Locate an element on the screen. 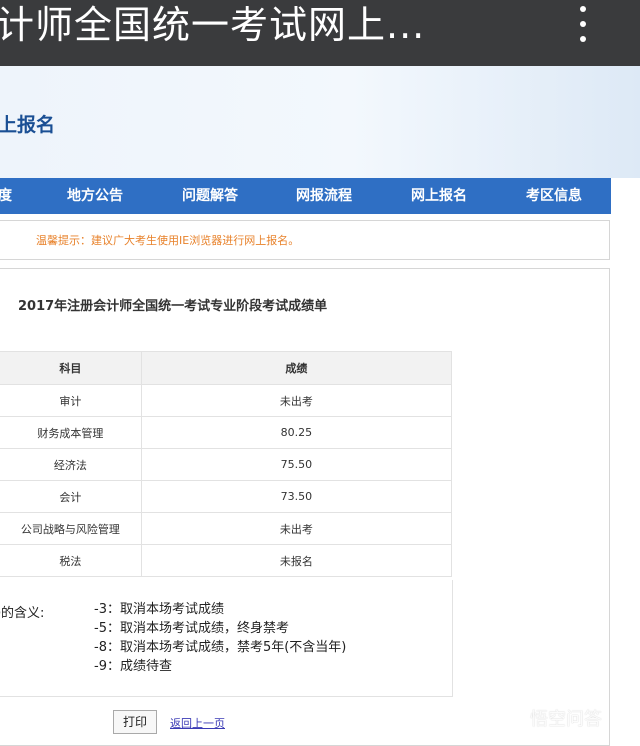 This screenshot has width=640, height=746. legend-item: -9：成绩待查 is located at coordinates (133, 666).